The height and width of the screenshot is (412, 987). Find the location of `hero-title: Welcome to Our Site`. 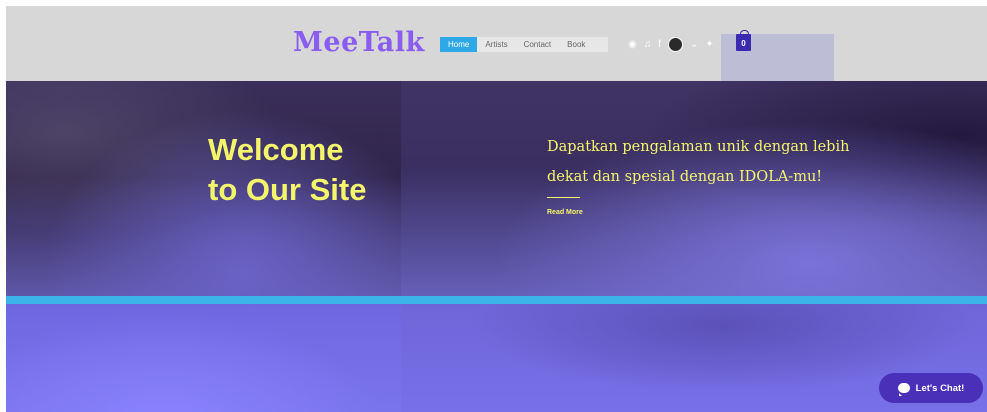

hero-title: Welcome to Our Site is located at coordinates (287, 170).